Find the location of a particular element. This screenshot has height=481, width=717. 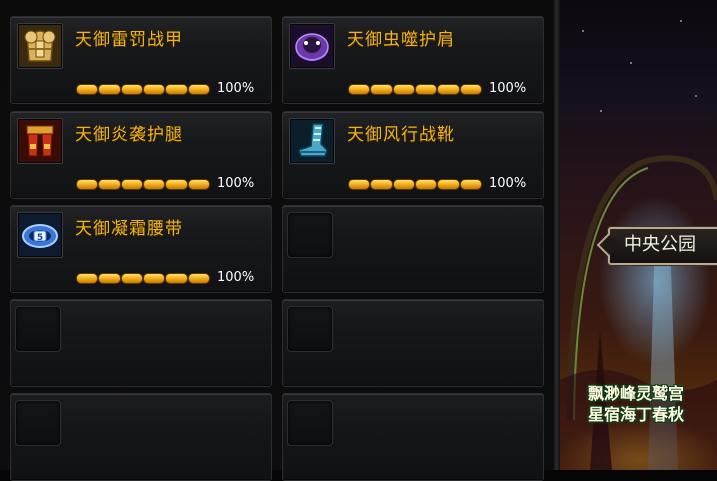

equipment-slot-belt: 5 天御凝霜腰带 100% is located at coordinates (141, 249).